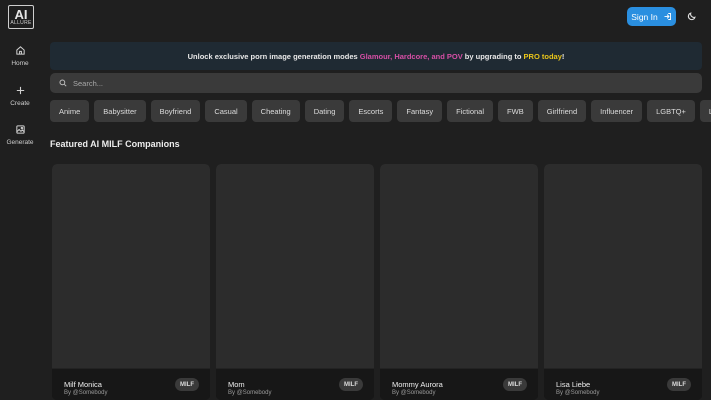  I want to click on category-chip: Fantasy, so click(420, 111).